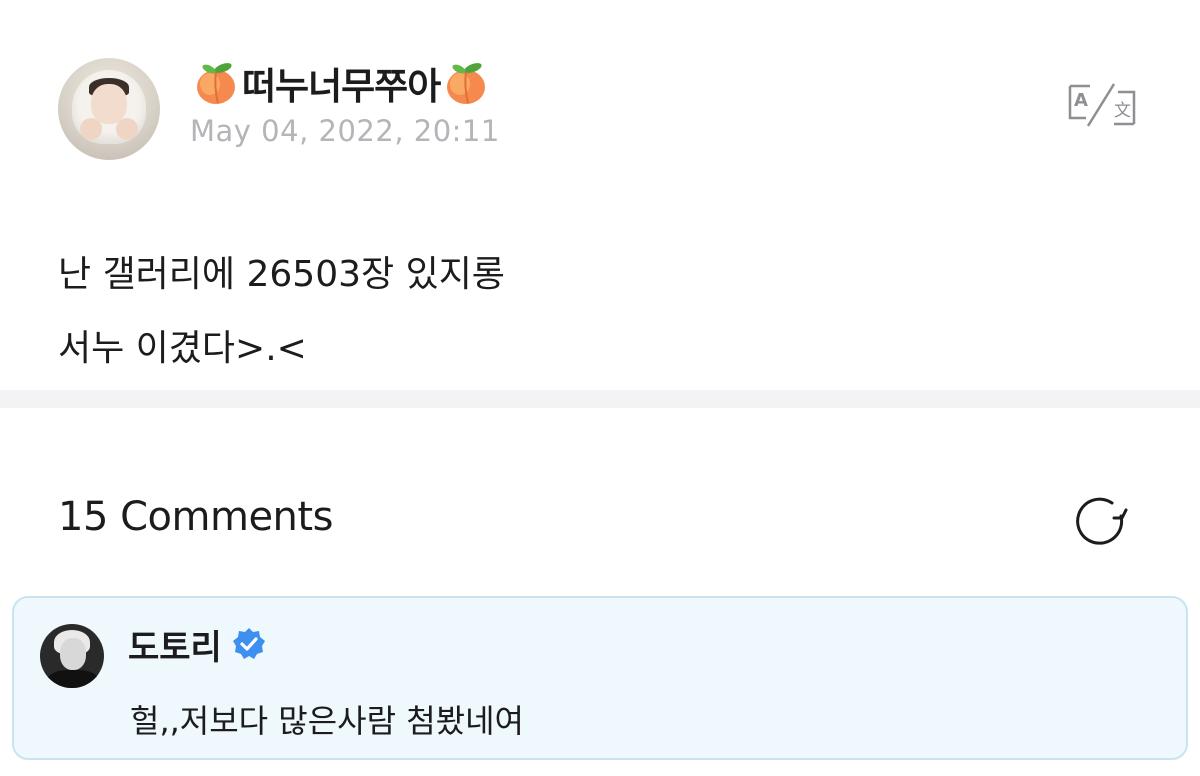 This screenshot has width=1200, height=776. Describe the element at coordinates (1122, 111) in the screenshot. I see `svg-text: 文` at that location.